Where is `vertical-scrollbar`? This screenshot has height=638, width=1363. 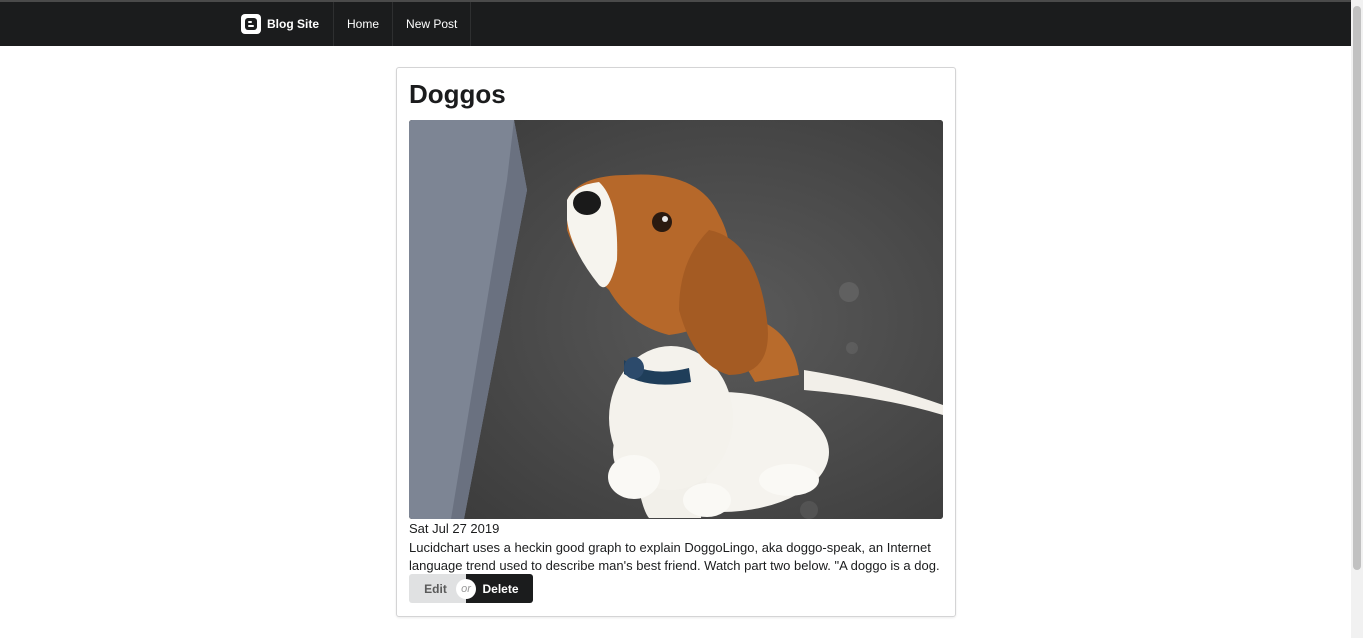 vertical-scrollbar is located at coordinates (1357, 319).